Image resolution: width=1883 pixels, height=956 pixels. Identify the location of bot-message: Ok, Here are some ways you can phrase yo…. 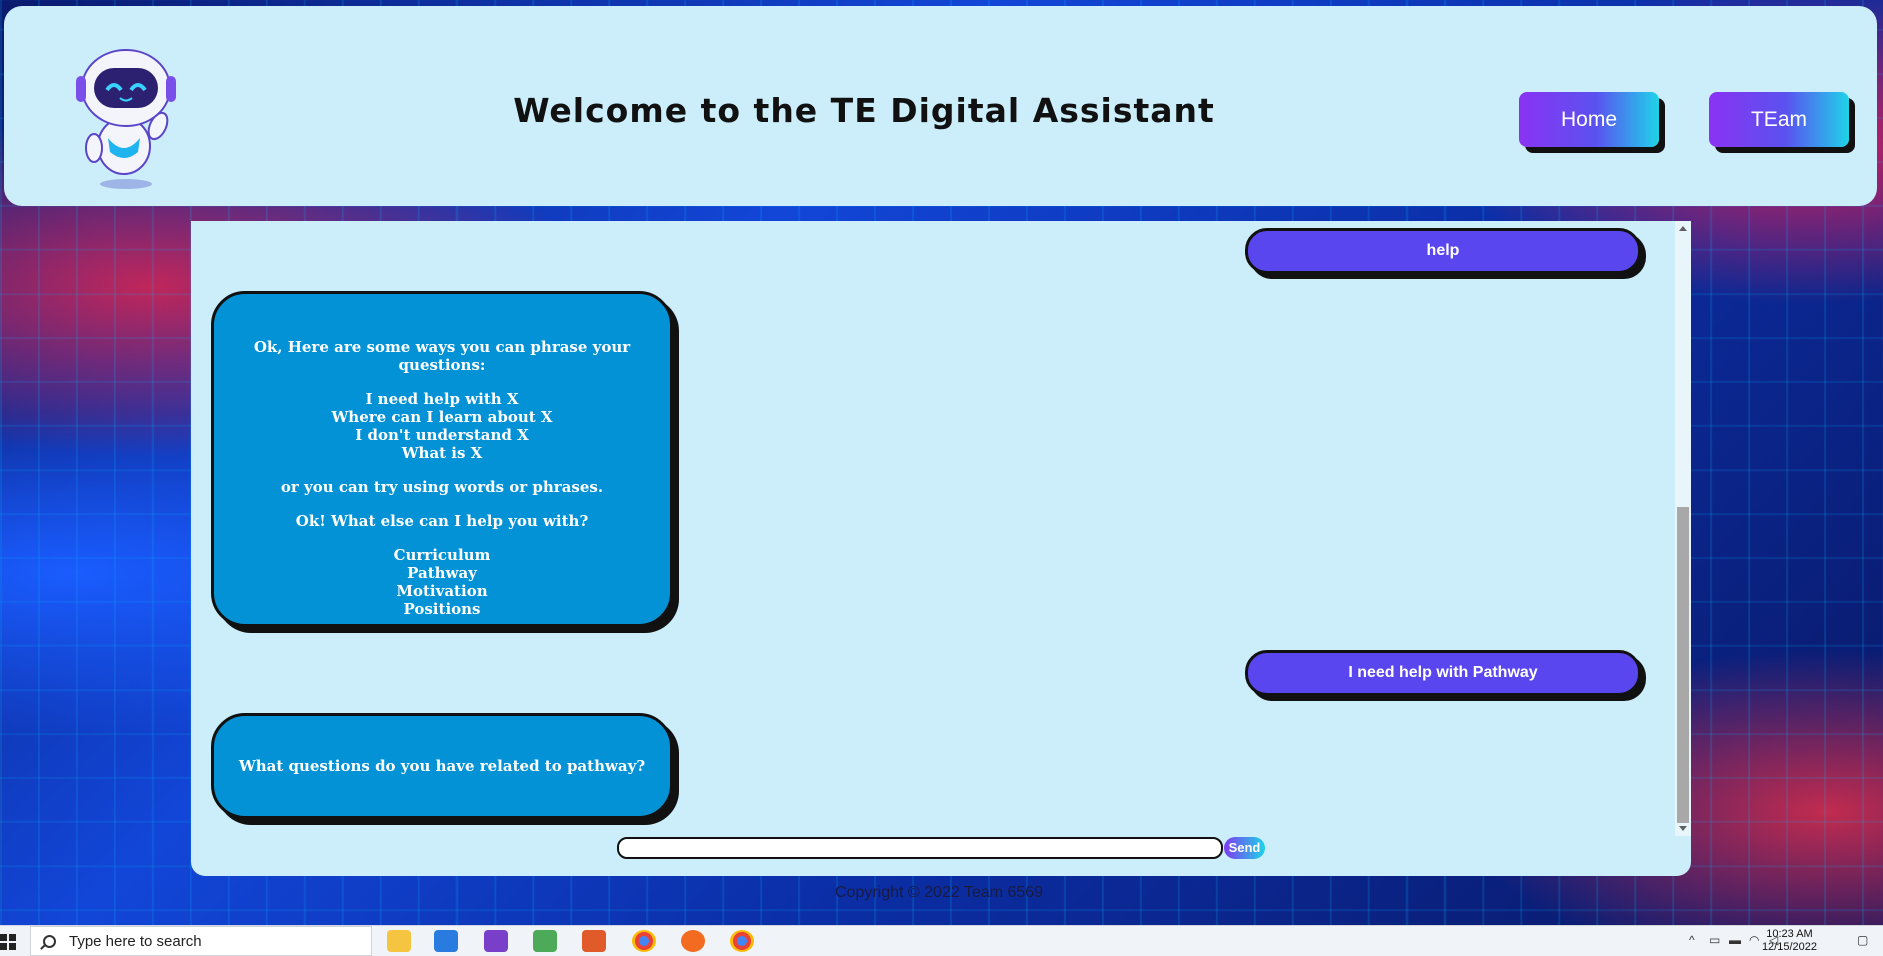
(442, 459).